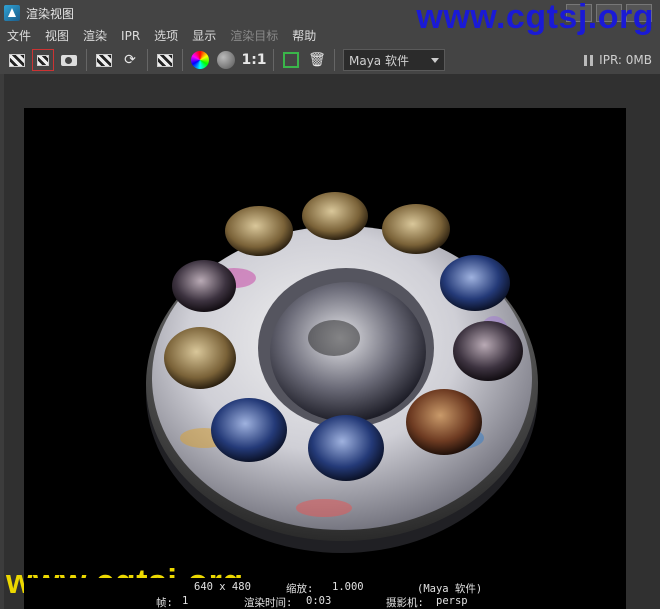 The width and height of the screenshot is (660, 609). What do you see at coordinates (104, 60) in the screenshot?
I see `ipr-render-icon` at bounding box center [104, 60].